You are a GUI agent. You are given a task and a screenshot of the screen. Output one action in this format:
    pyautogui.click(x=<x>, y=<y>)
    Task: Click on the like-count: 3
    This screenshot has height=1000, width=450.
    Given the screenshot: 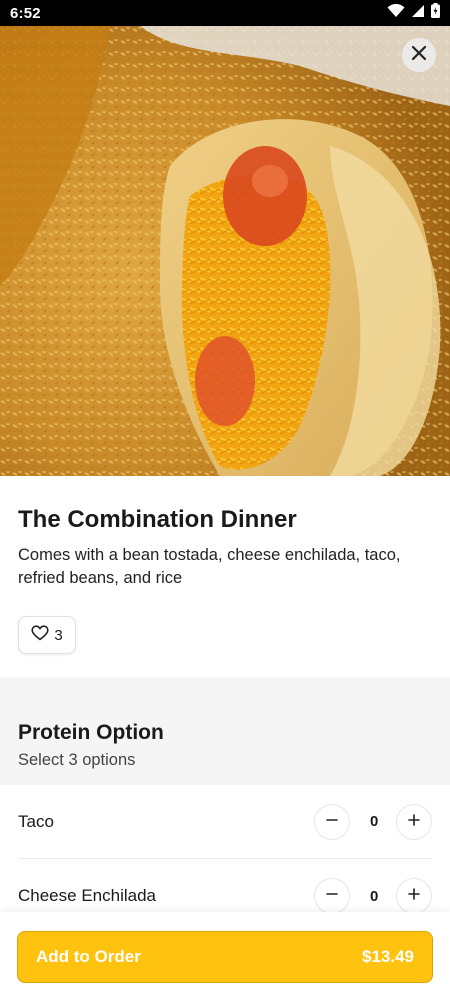 What is the action you would take?
    pyautogui.click(x=58, y=635)
    